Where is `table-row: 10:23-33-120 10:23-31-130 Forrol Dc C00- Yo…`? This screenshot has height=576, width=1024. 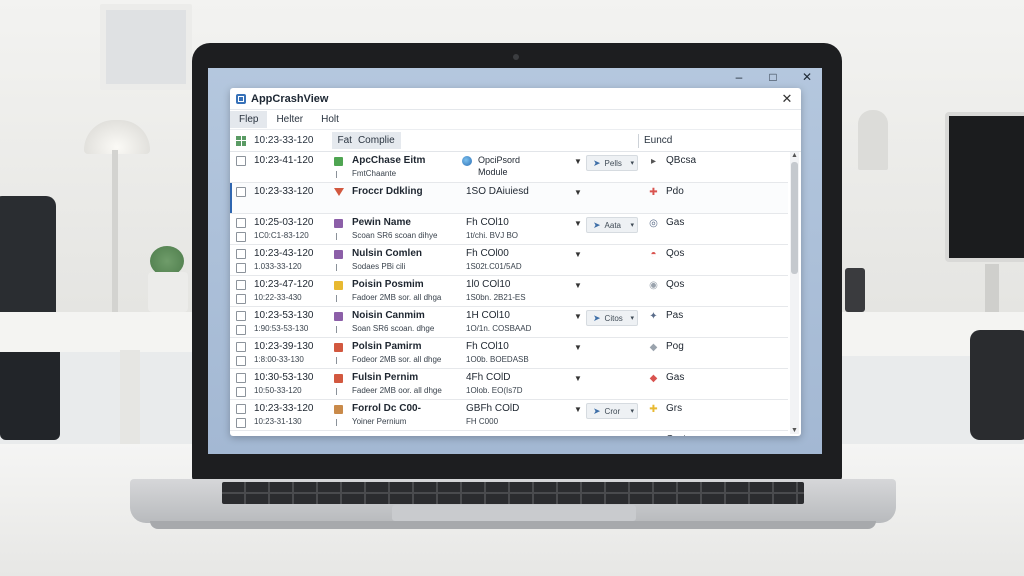 table-row: 10:23-33-120 10:23-31-130 Forrol Dc C00- Yo… is located at coordinates (509, 415).